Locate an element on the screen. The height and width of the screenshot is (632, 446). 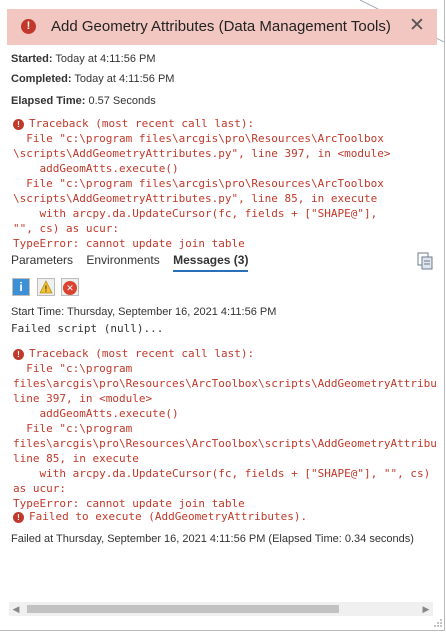
warning-filter-button: ! is located at coordinates (46, 287).